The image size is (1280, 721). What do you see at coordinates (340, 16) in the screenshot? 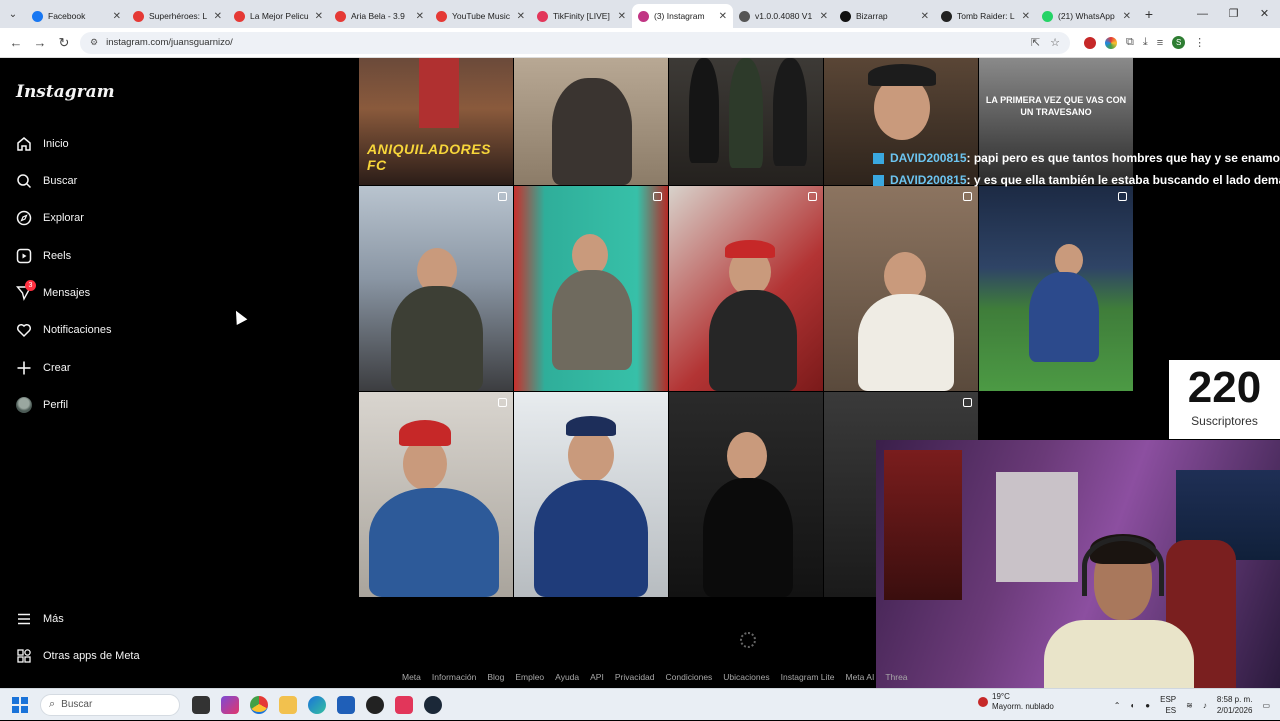
I see `tab-favicon-icon` at bounding box center [340, 16].